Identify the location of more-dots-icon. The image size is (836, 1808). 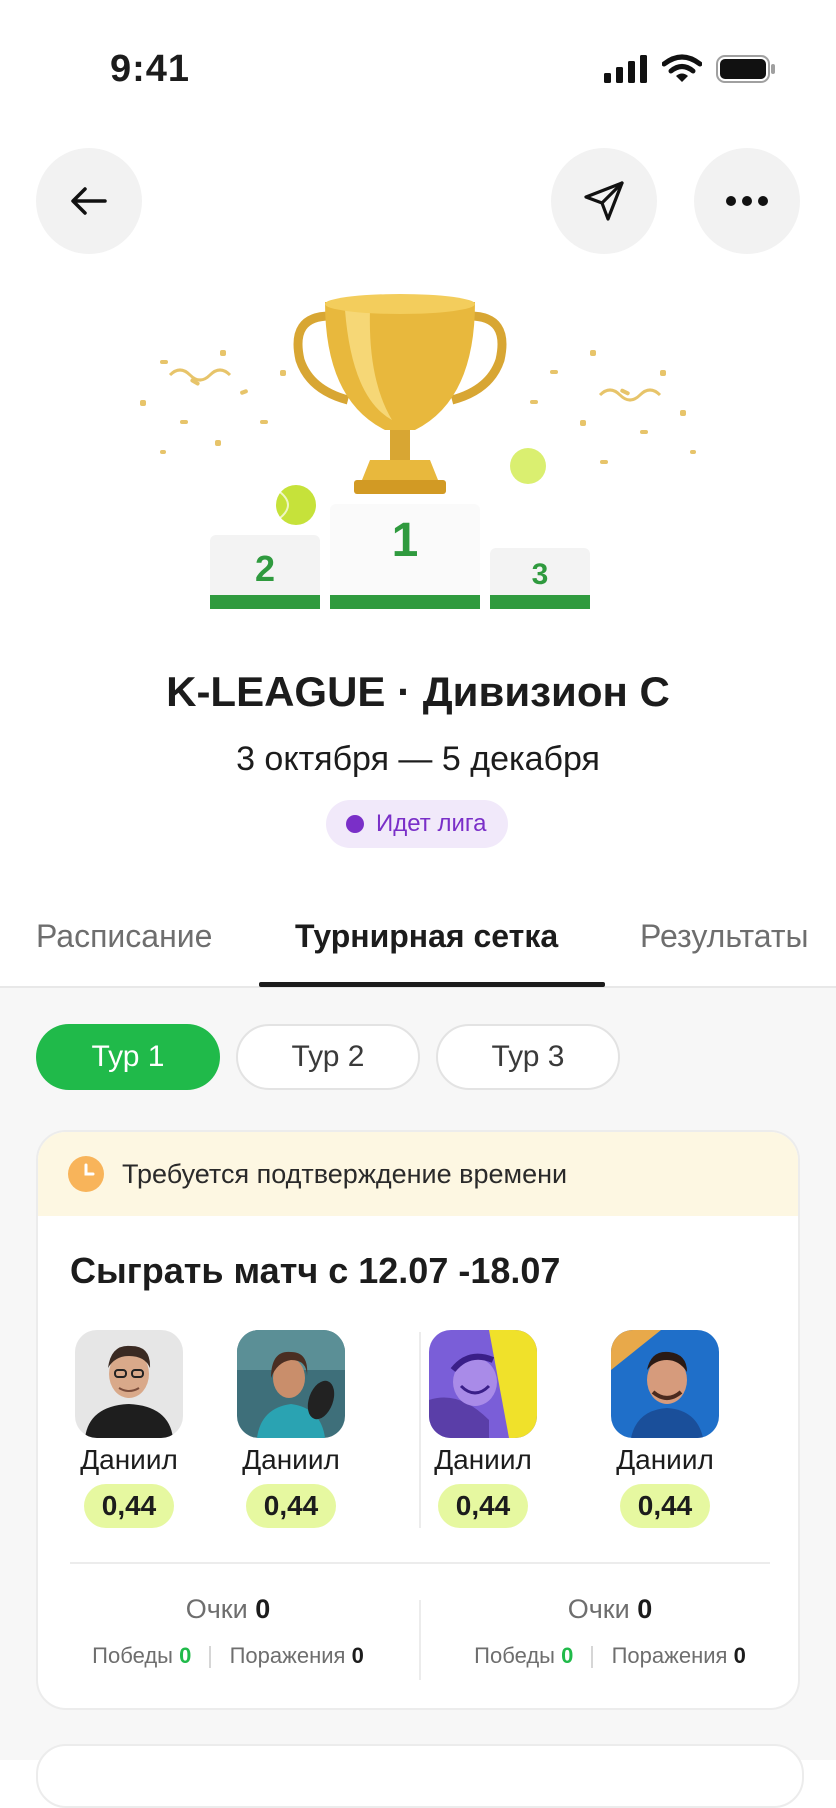
(747, 201).